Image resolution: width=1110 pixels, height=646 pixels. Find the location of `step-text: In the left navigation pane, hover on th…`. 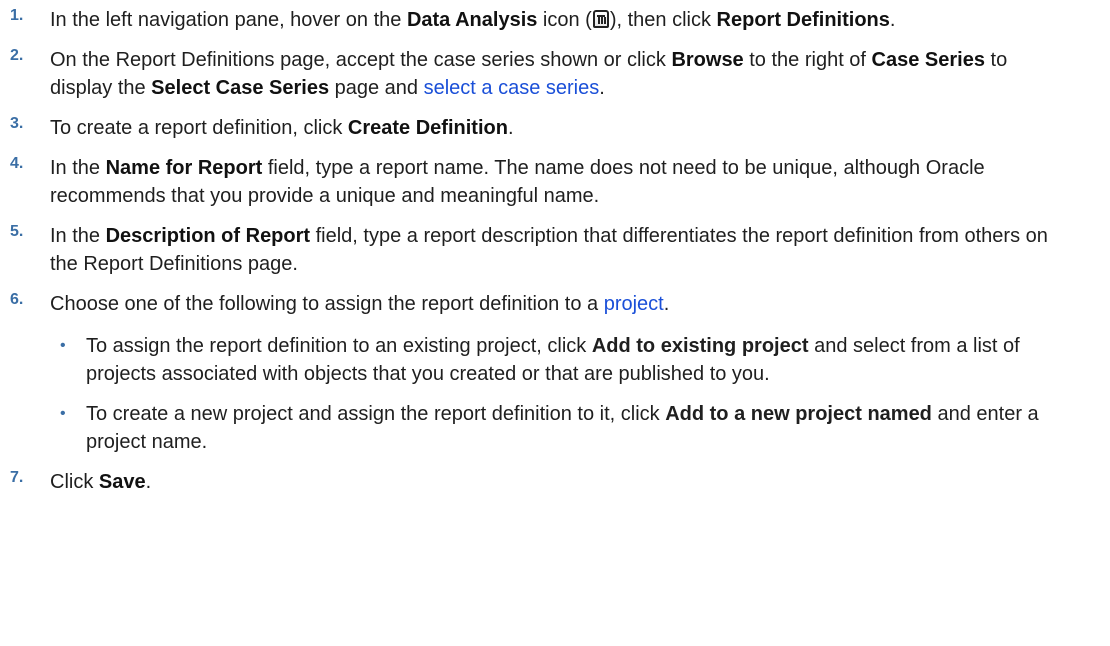

step-text: In the left navigation pane, hover on th… is located at coordinates (560, 20).